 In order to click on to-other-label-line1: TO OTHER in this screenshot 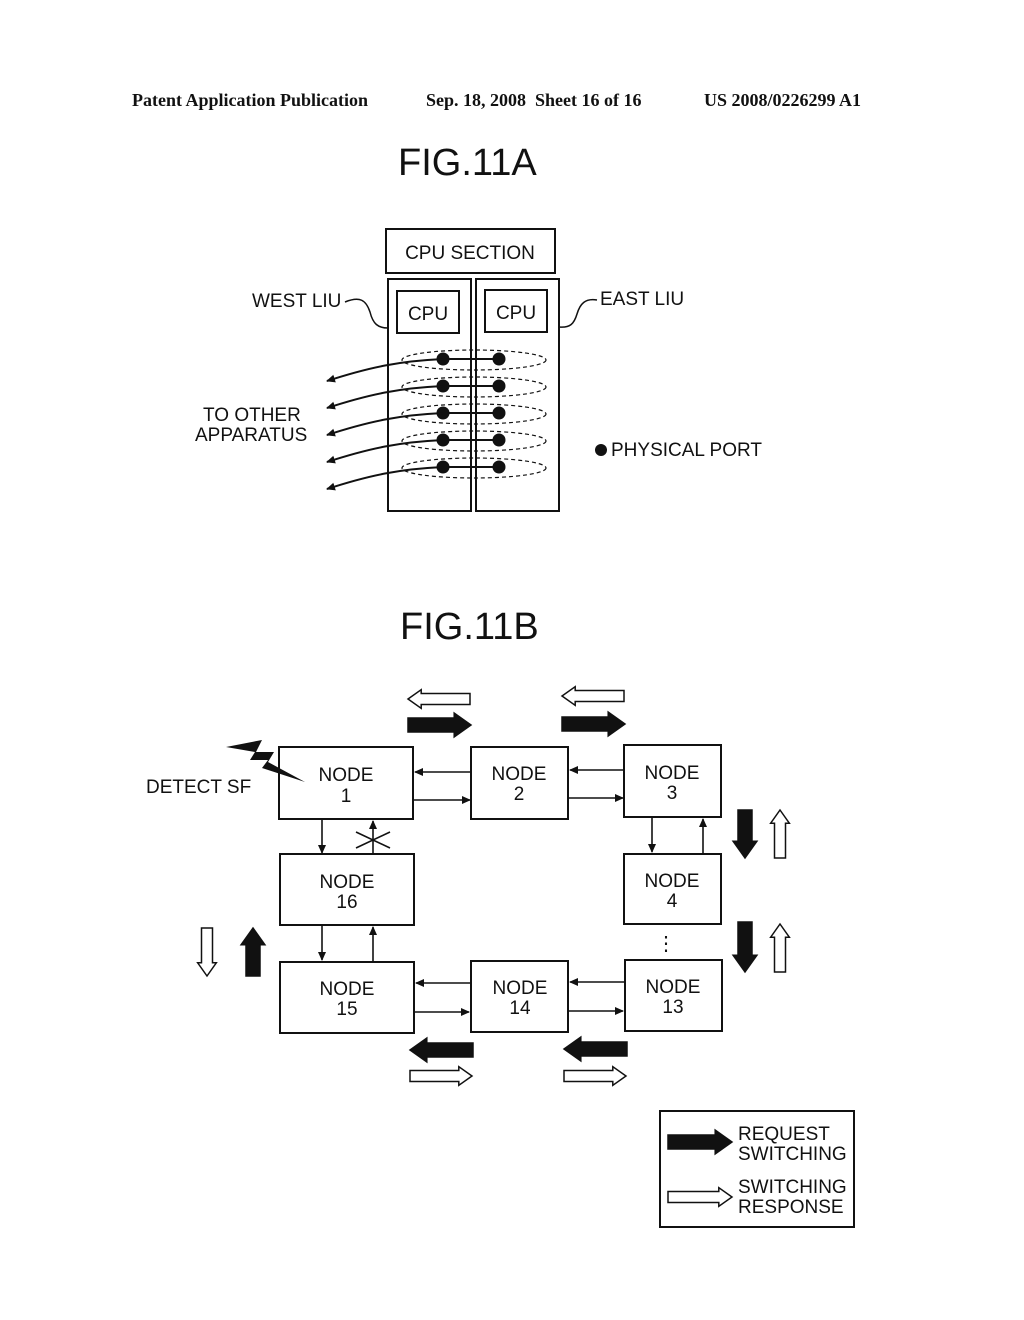, I will do `click(252, 415)`.